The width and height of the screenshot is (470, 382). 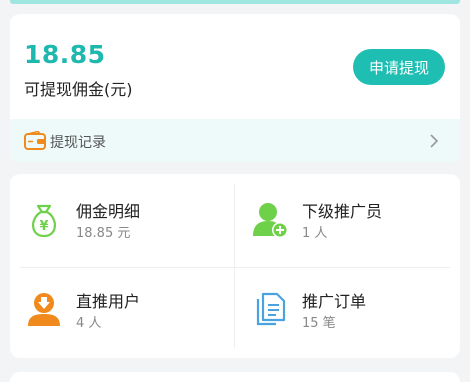 I want to click on tile-value: 4 人, so click(x=89, y=323).